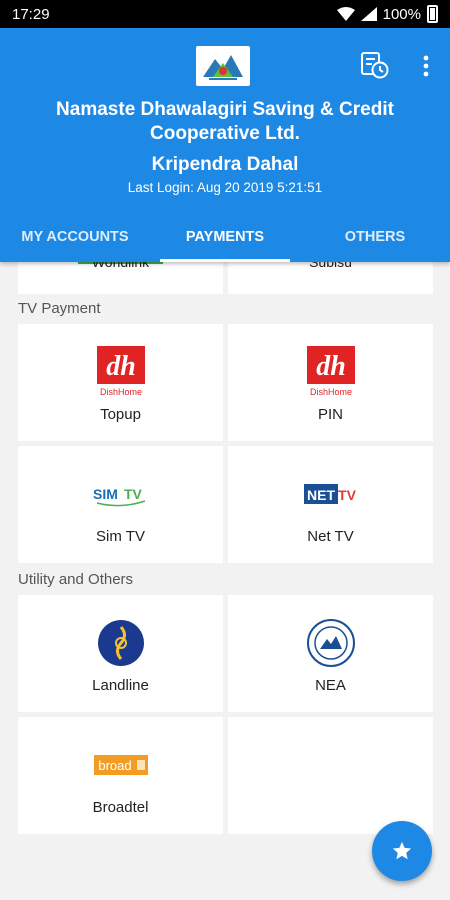 The image size is (450, 900). I want to click on tab-others: OTHERS, so click(375, 243).